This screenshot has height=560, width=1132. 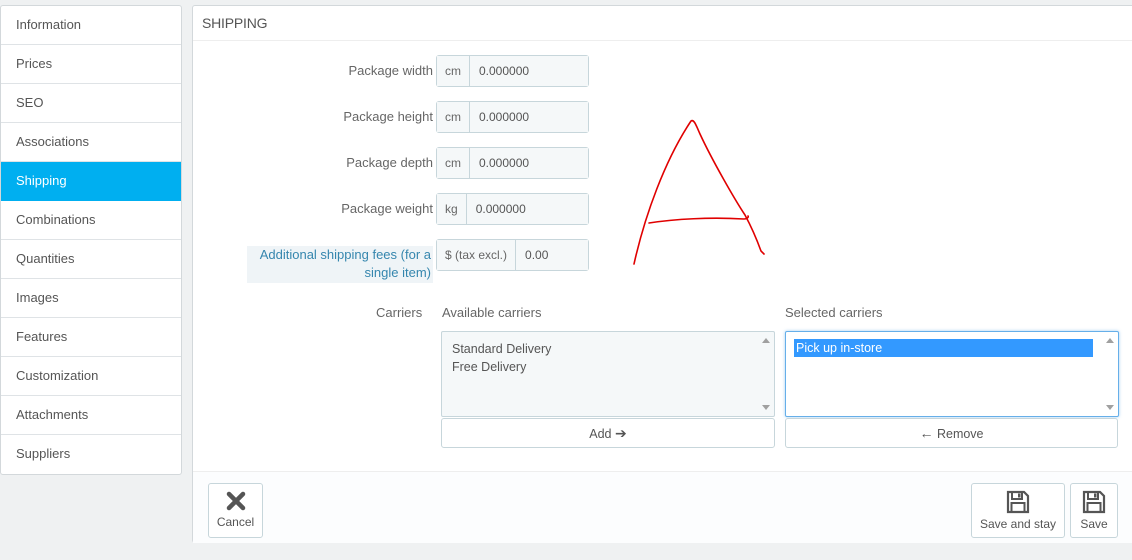 What do you see at coordinates (91, 25) in the screenshot?
I see `tab-information: Information` at bounding box center [91, 25].